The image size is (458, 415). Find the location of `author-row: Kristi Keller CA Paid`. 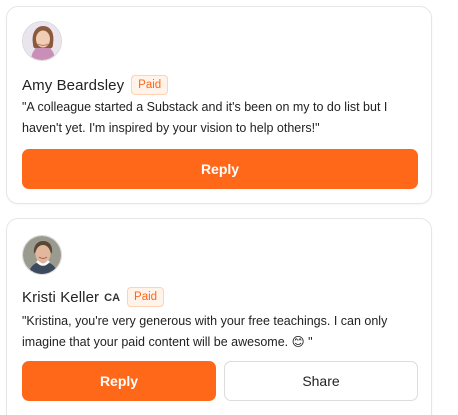

author-row: Kristi Keller CA Paid is located at coordinates (93, 297).